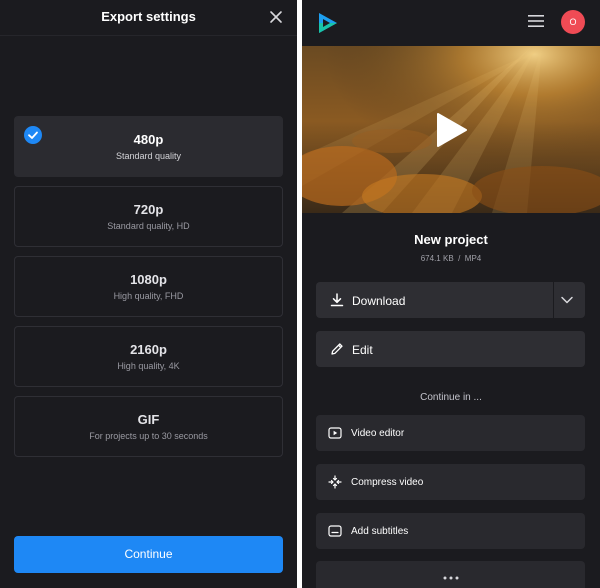  I want to click on play-icon, so click(451, 130).